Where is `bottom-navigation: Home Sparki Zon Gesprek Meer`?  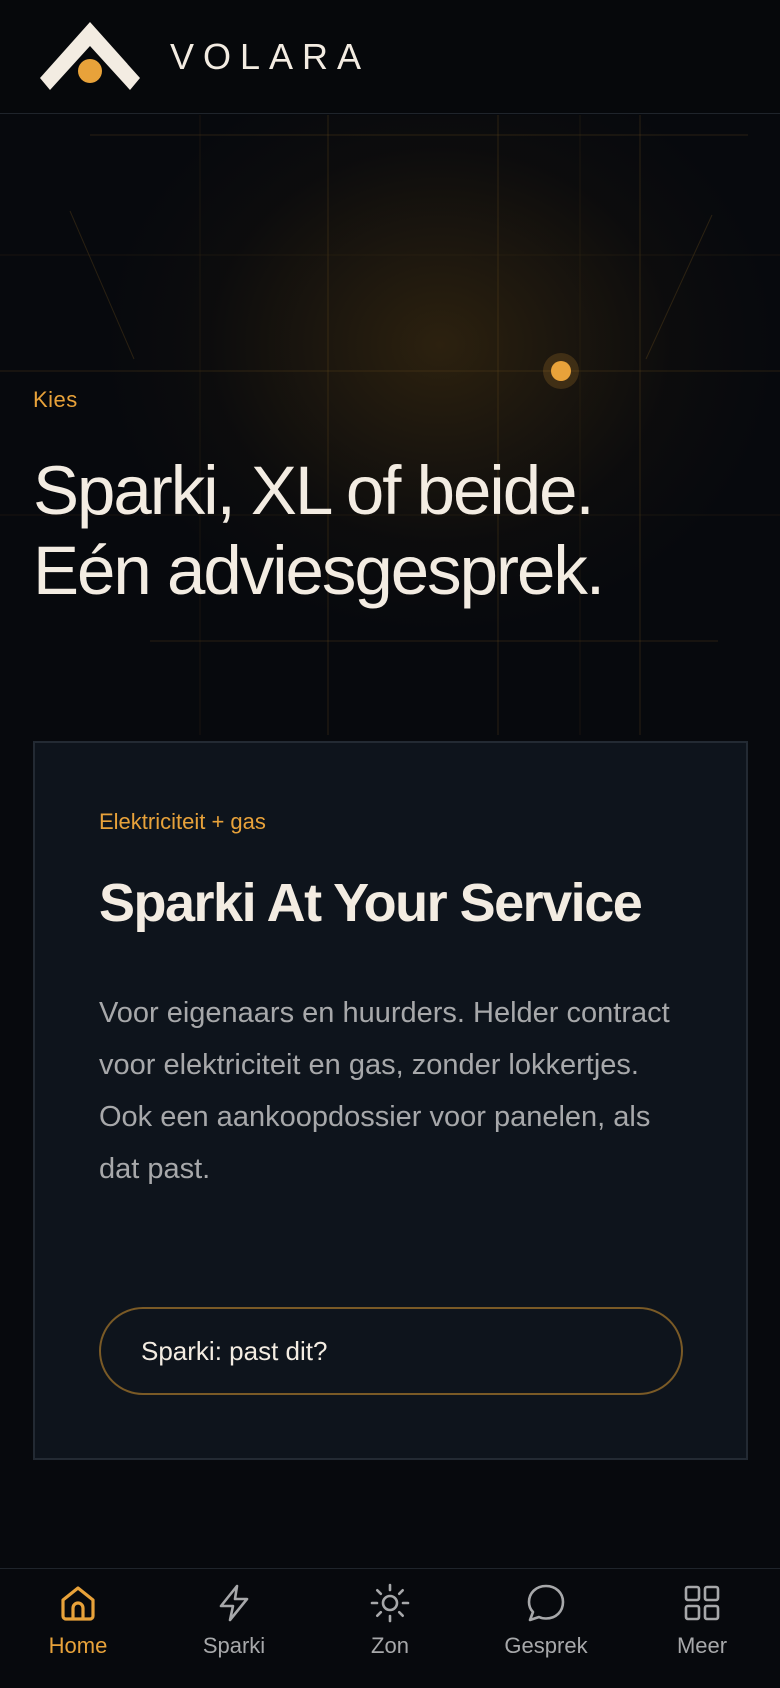 bottom-navigation: Home Sparki Zon Gesprek Meer is located at coordinates (390, 1628).